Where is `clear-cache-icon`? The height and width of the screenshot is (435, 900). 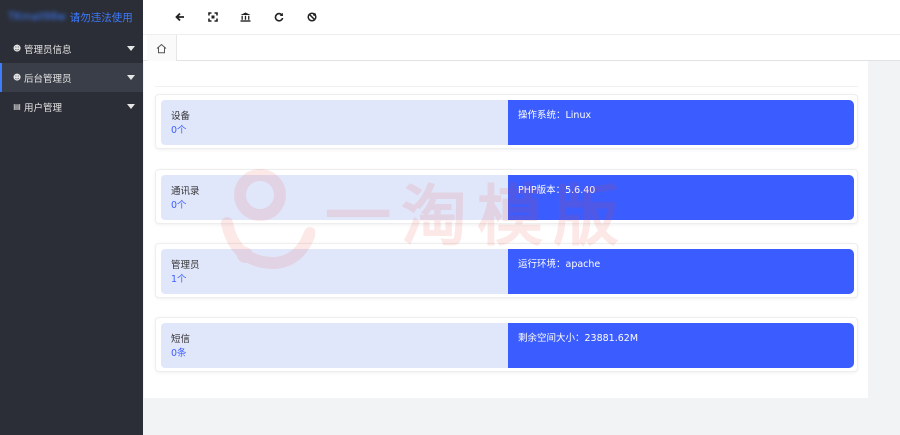 clear-cache-icon is located at coordinates (311, 17).